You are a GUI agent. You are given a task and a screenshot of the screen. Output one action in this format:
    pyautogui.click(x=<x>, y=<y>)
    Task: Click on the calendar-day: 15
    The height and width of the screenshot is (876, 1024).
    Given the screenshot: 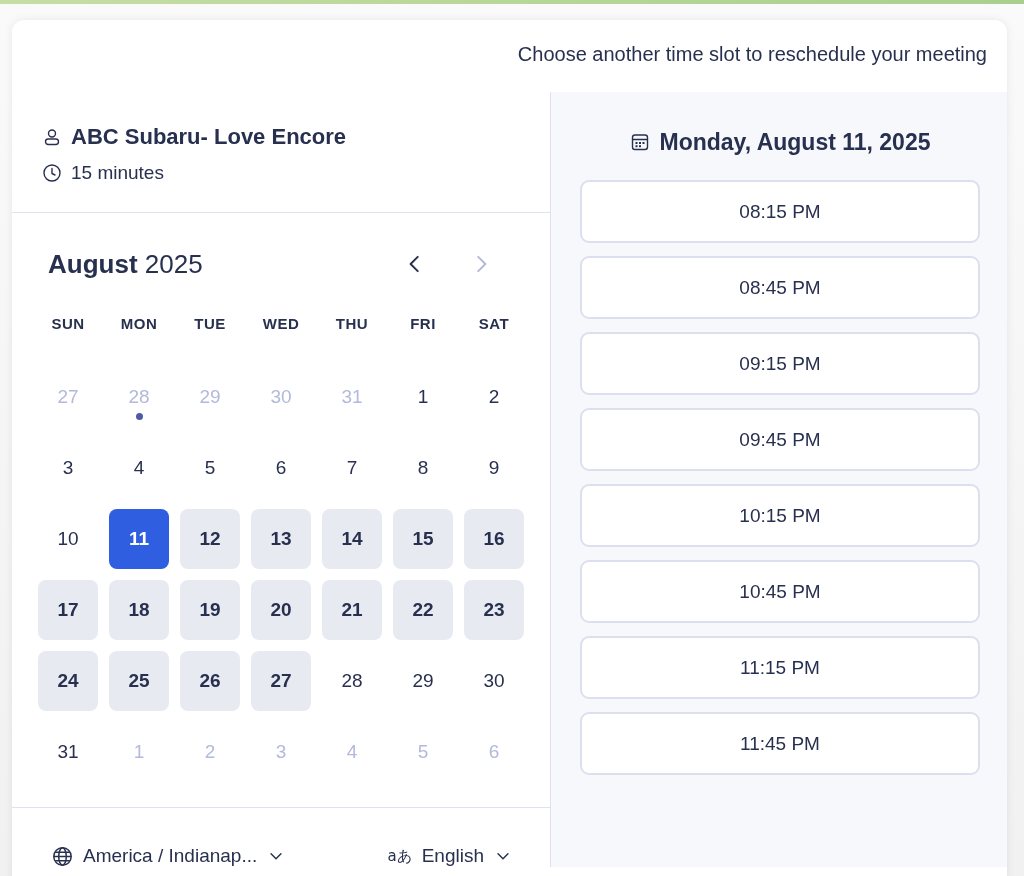 What is the action you would take?
    pyautogui.click(x=423, y=539)
    